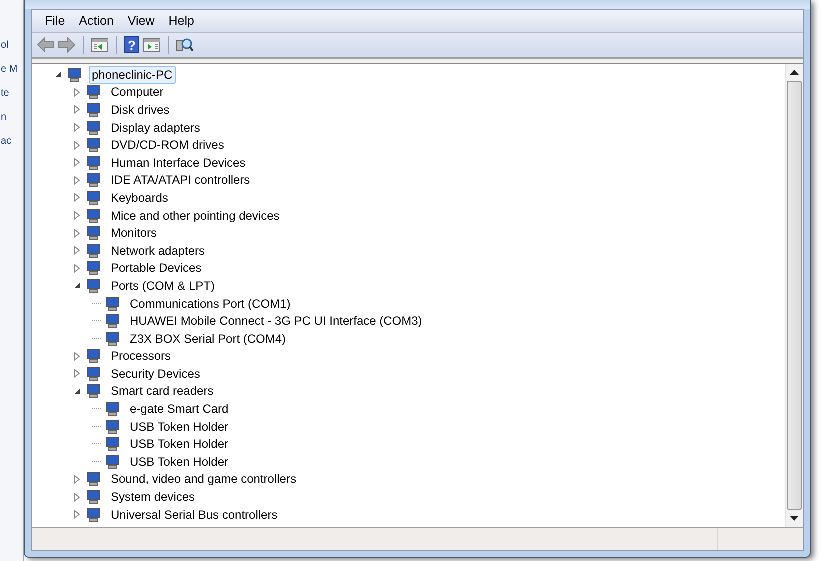 The height and width of the screenshot is (561, 822). What do you see at coordinates (163, 285) in the screenshot?
I see `tree-item: Ports (COM & LPT)` at bounding box center [163, 285].